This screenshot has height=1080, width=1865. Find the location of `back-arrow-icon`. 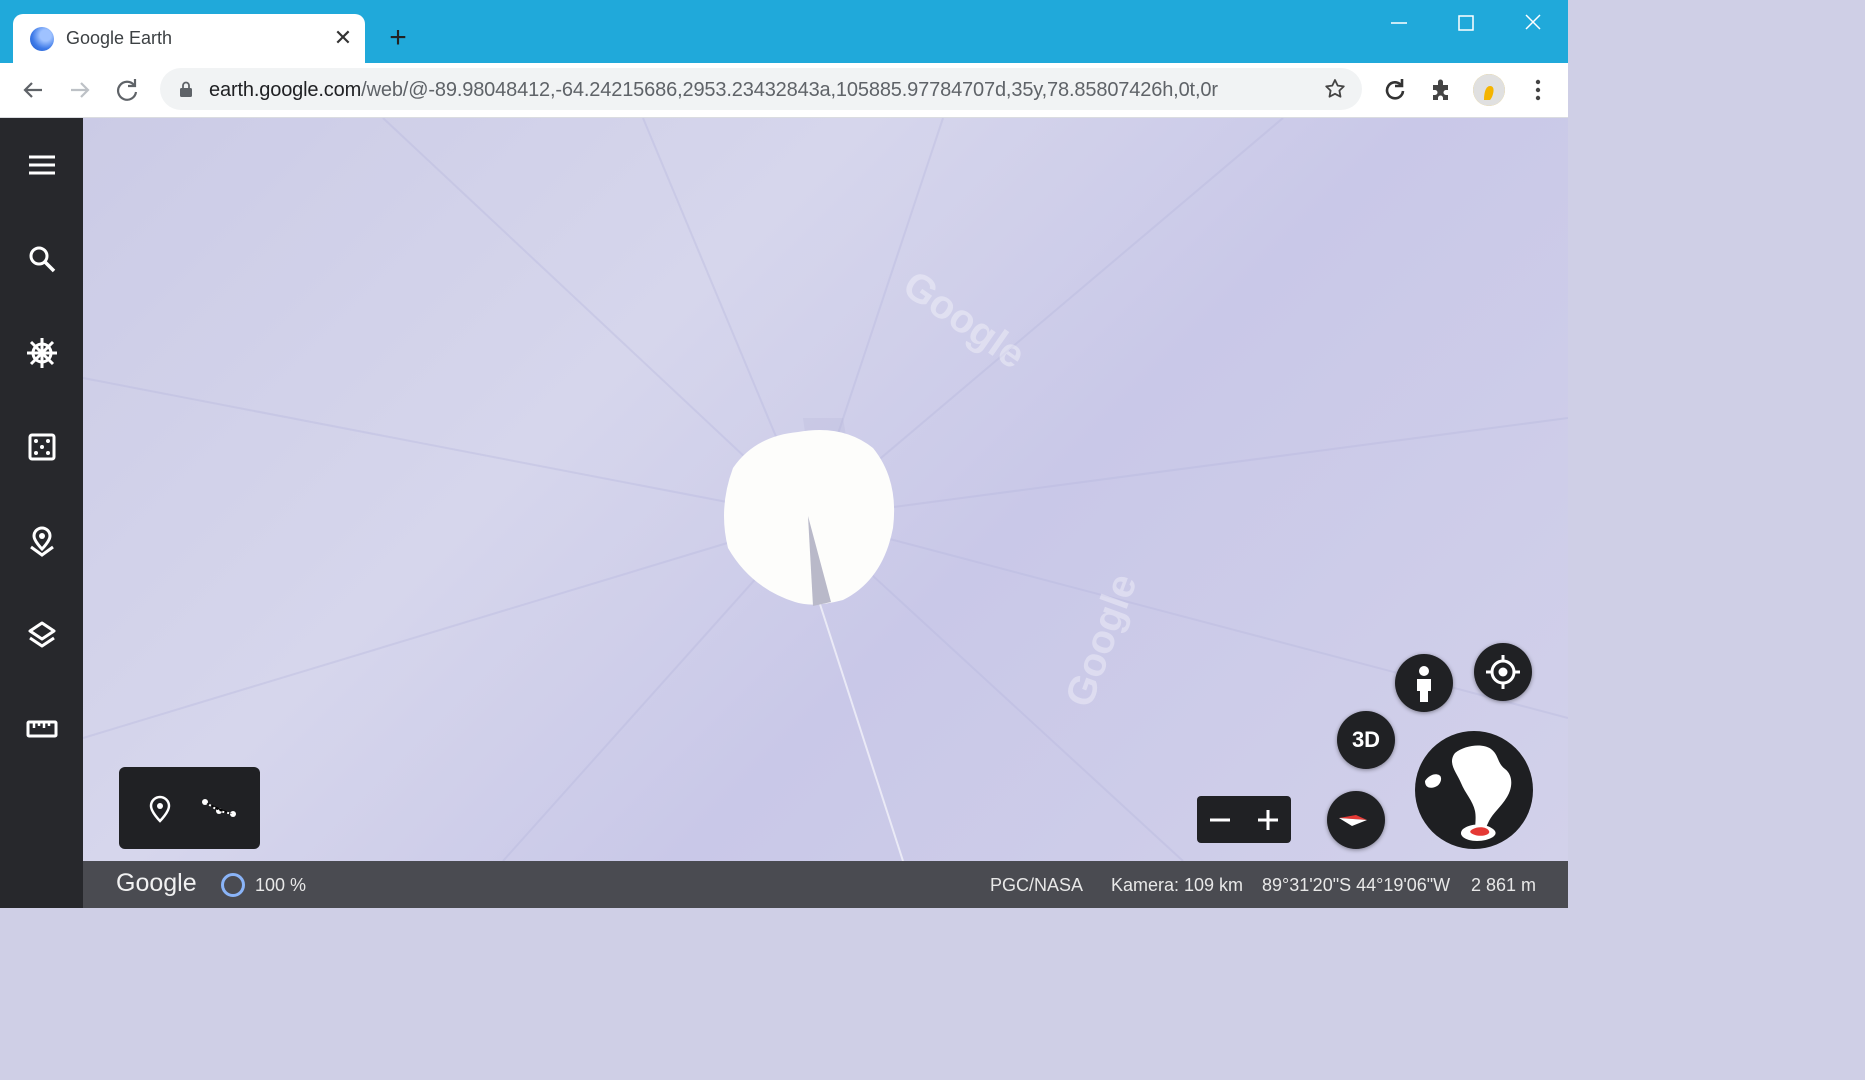

back-arrow-icon is located at coordinates (33, 90).